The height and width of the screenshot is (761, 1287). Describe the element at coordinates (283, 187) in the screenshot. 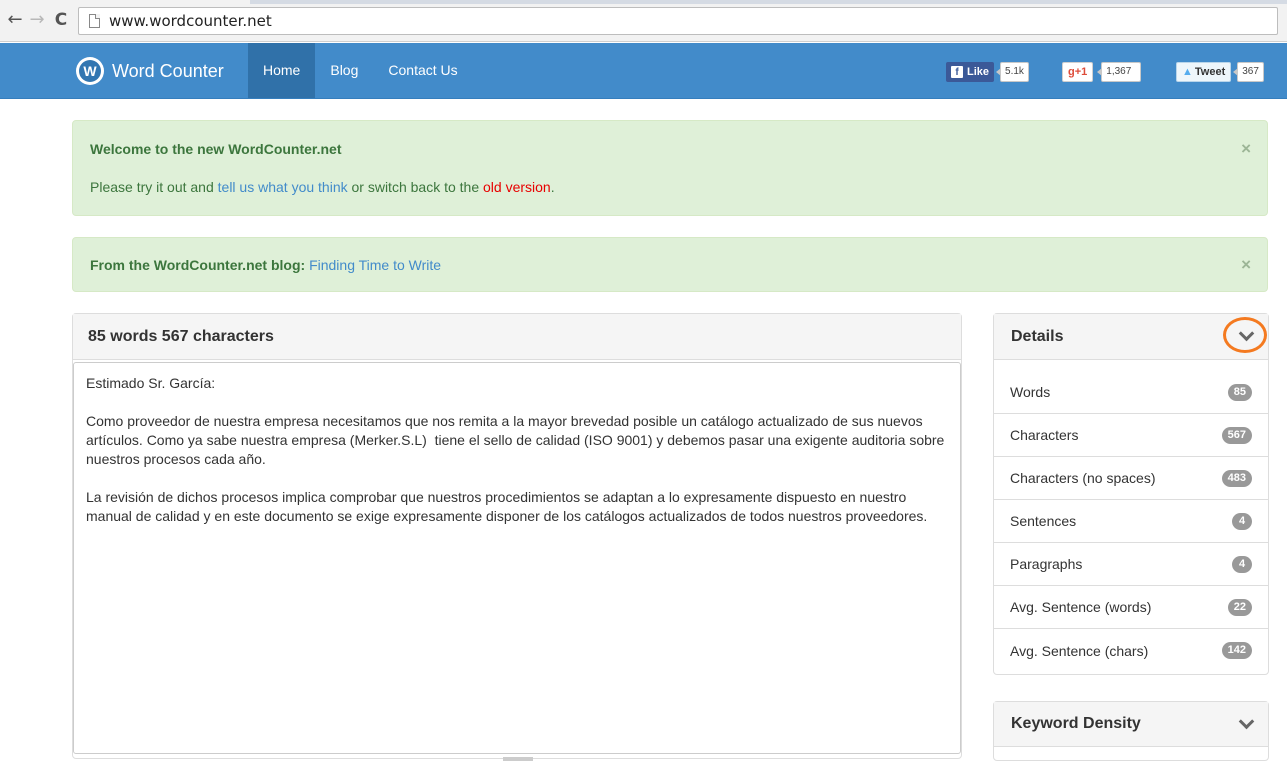

I see `feedback-link: tell us what you think` at that location.